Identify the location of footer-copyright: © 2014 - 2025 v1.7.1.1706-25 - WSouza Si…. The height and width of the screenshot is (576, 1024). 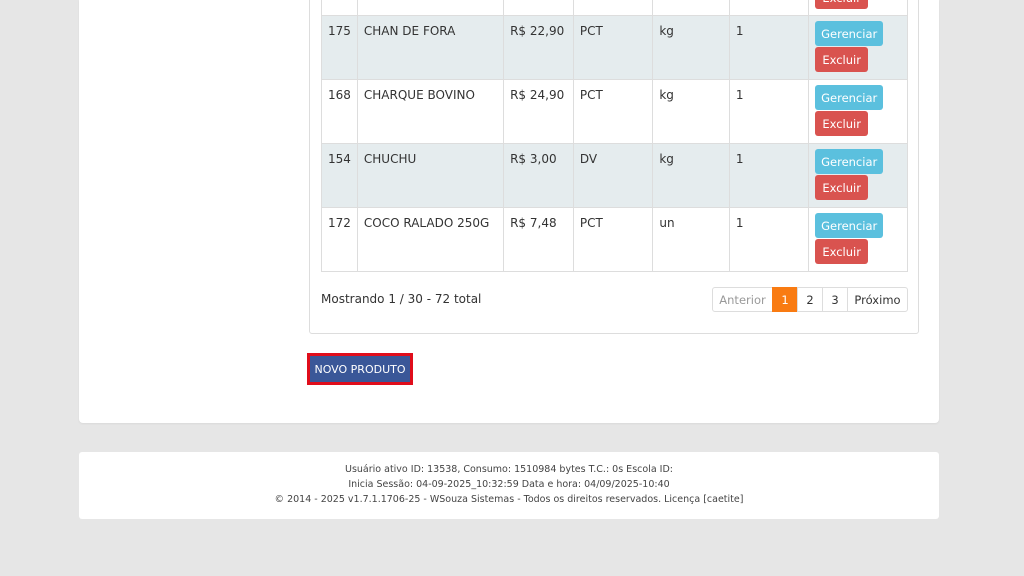
(509, 499).